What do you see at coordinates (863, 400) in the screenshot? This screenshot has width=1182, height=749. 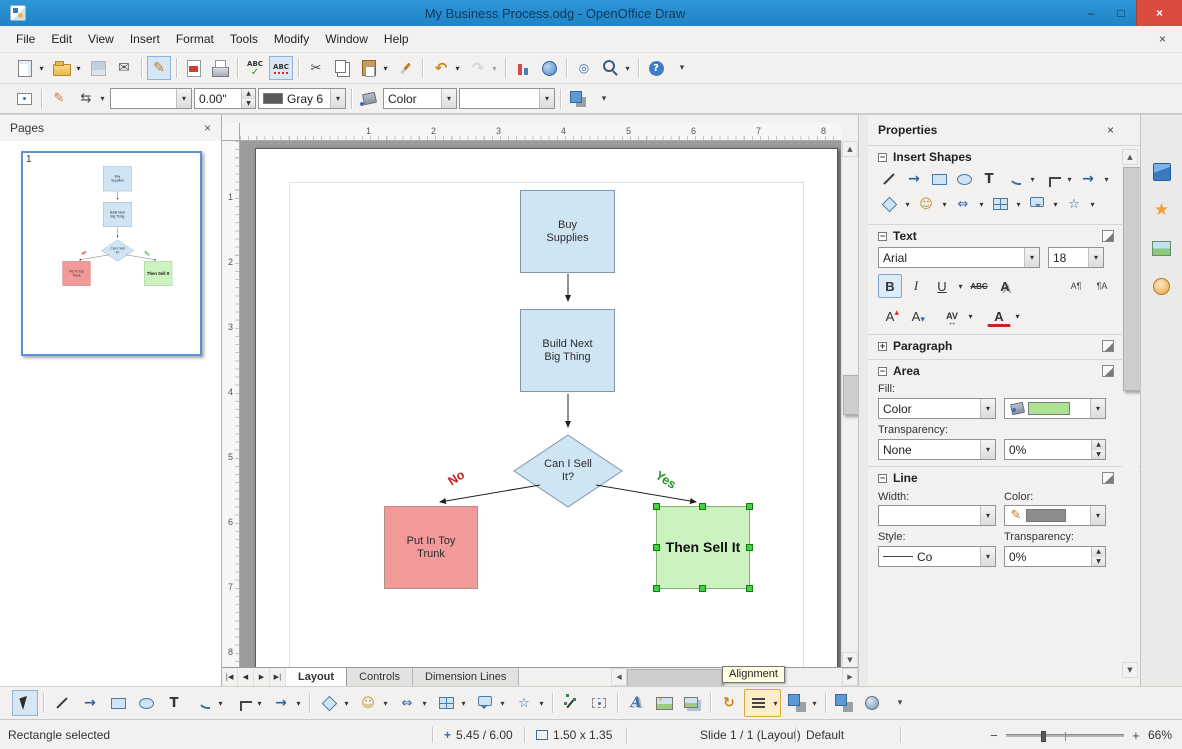 I see `sidebar-splitter` at bounding box center [863, 400].